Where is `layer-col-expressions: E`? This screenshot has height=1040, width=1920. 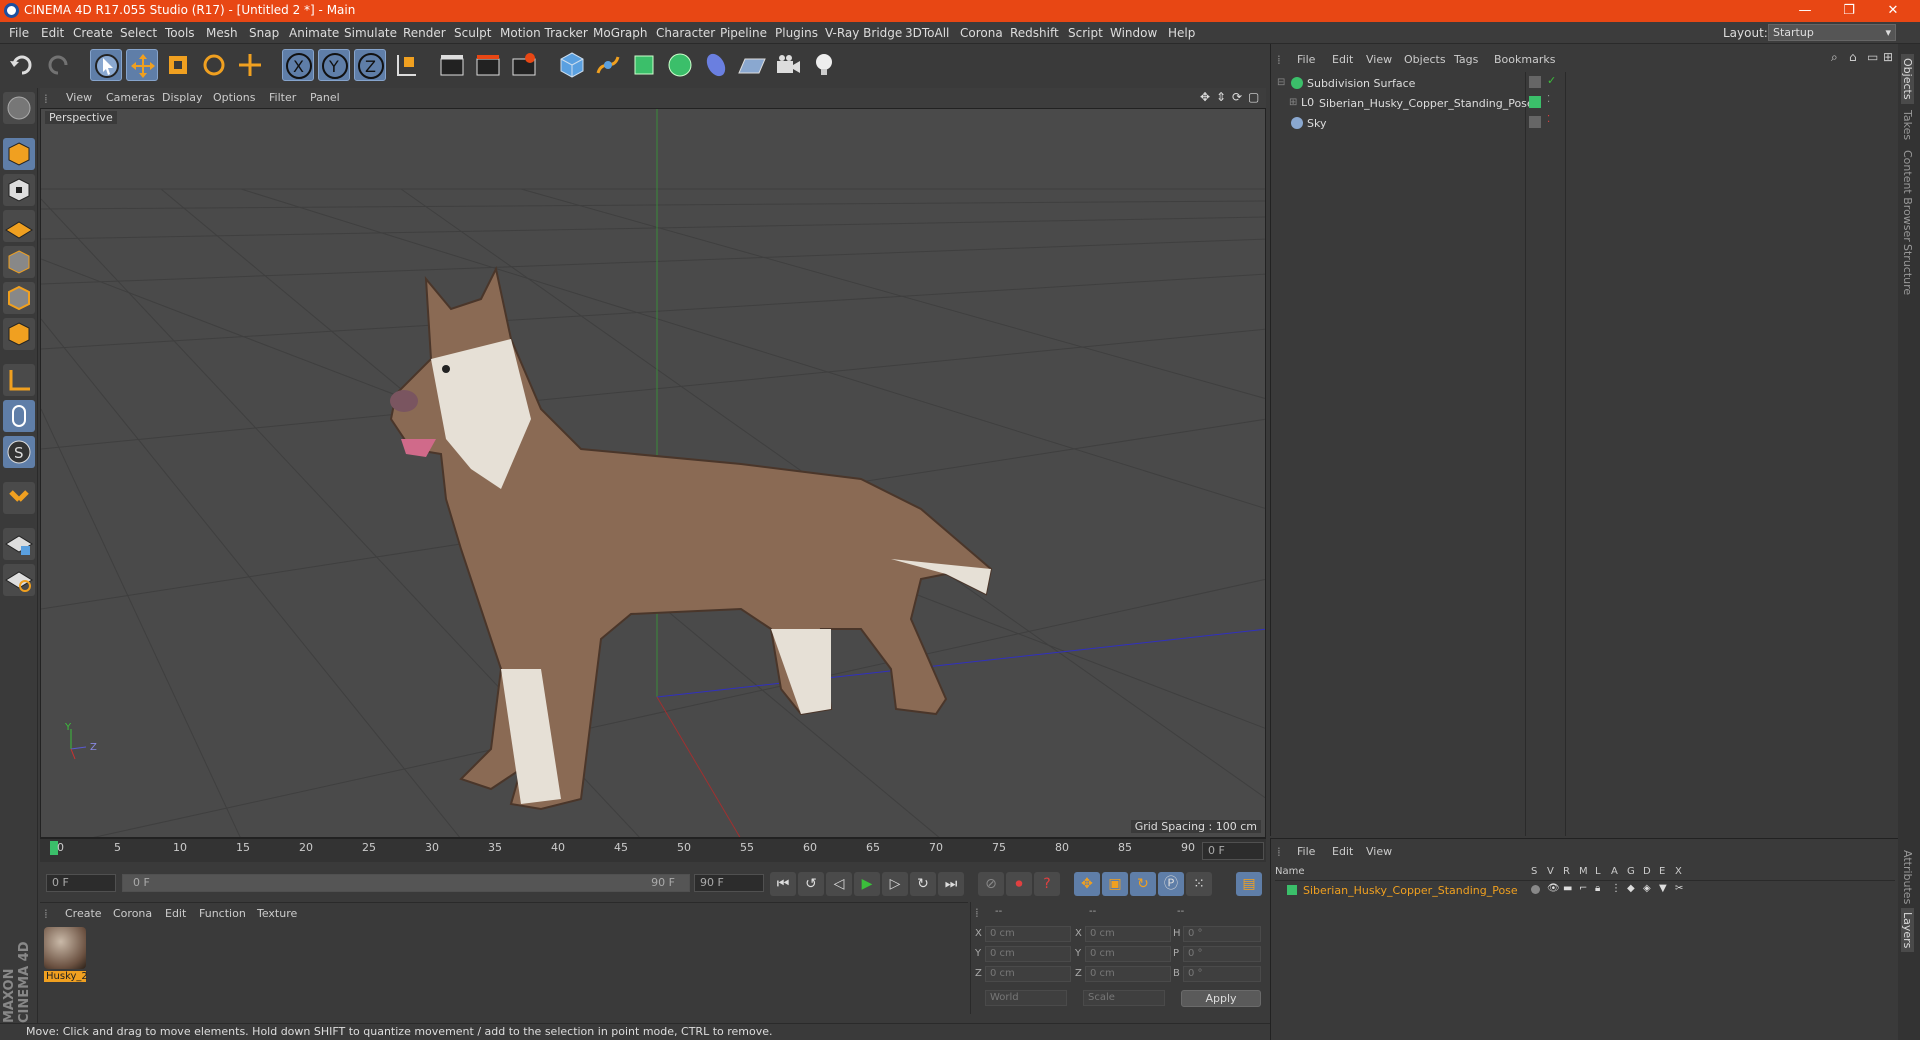
layer-col-expressions: E is located at coordinates (1662, 871).